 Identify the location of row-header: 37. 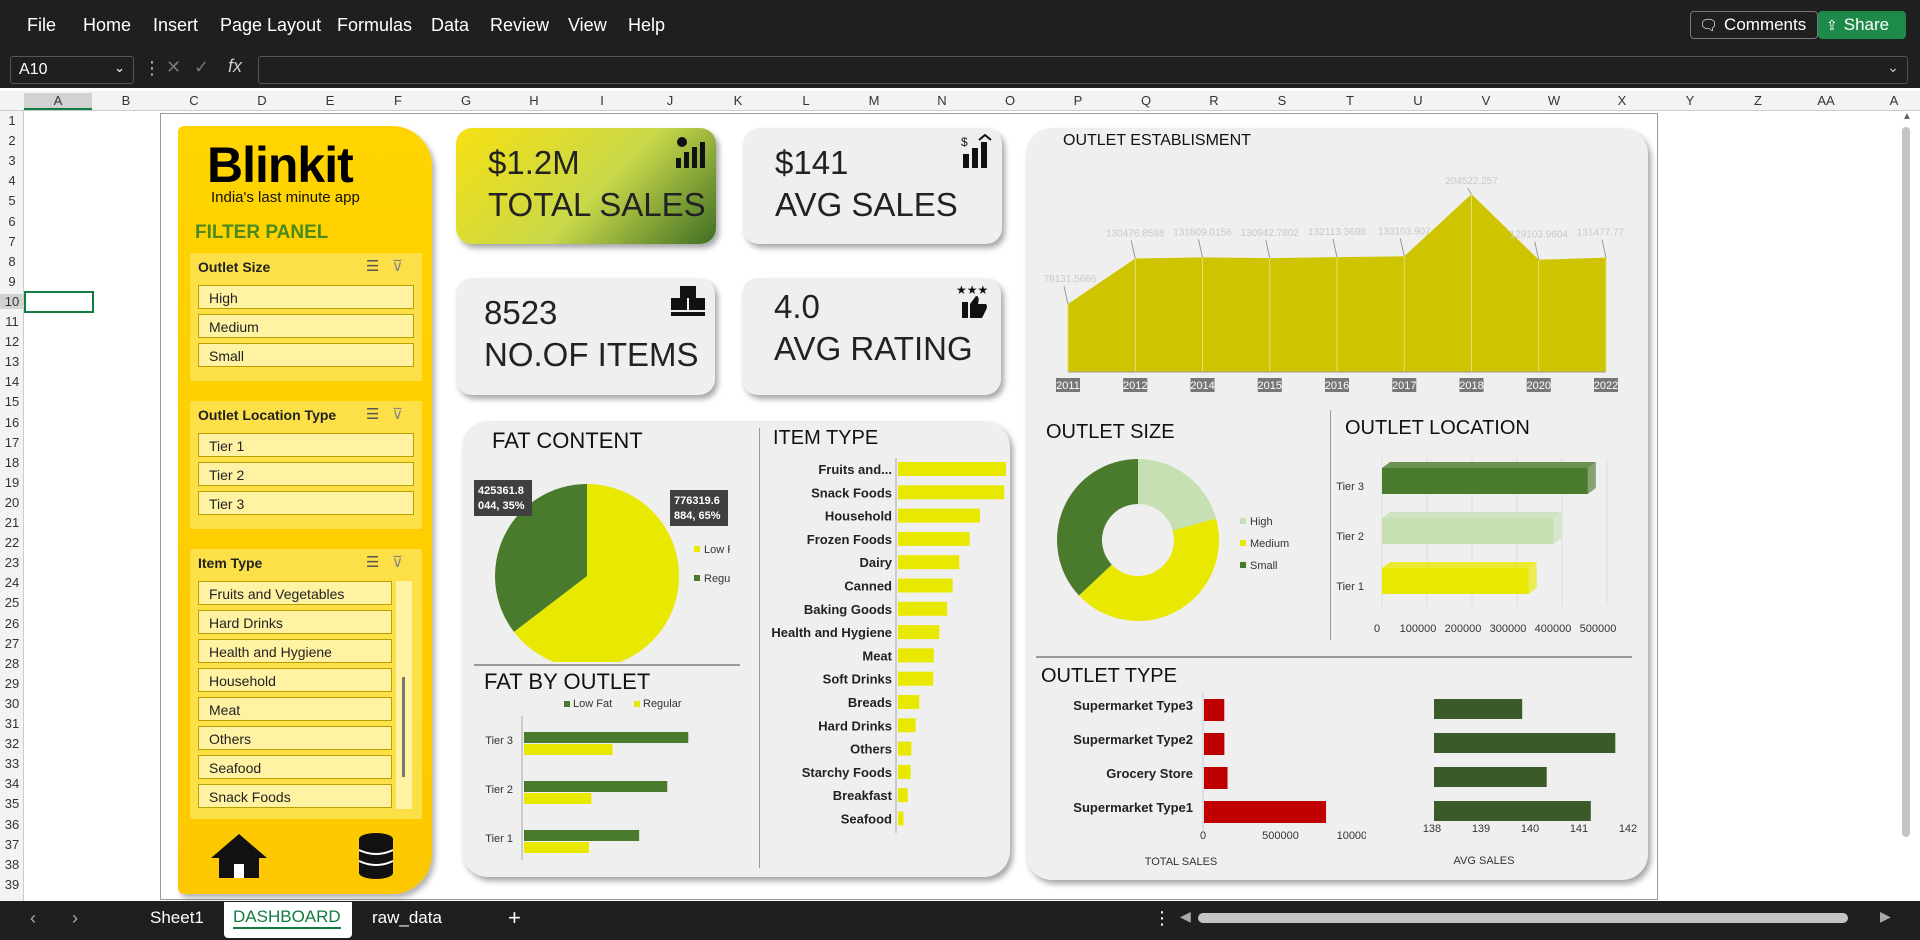
(12, 844).